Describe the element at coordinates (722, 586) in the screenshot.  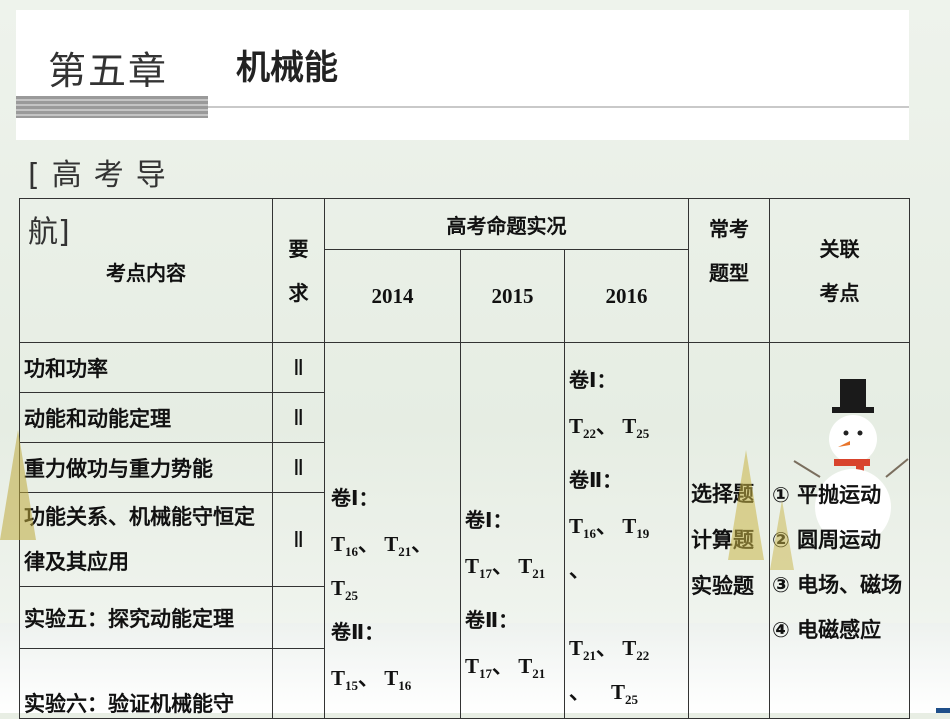
I see `type-exp: 实验题` at that location.